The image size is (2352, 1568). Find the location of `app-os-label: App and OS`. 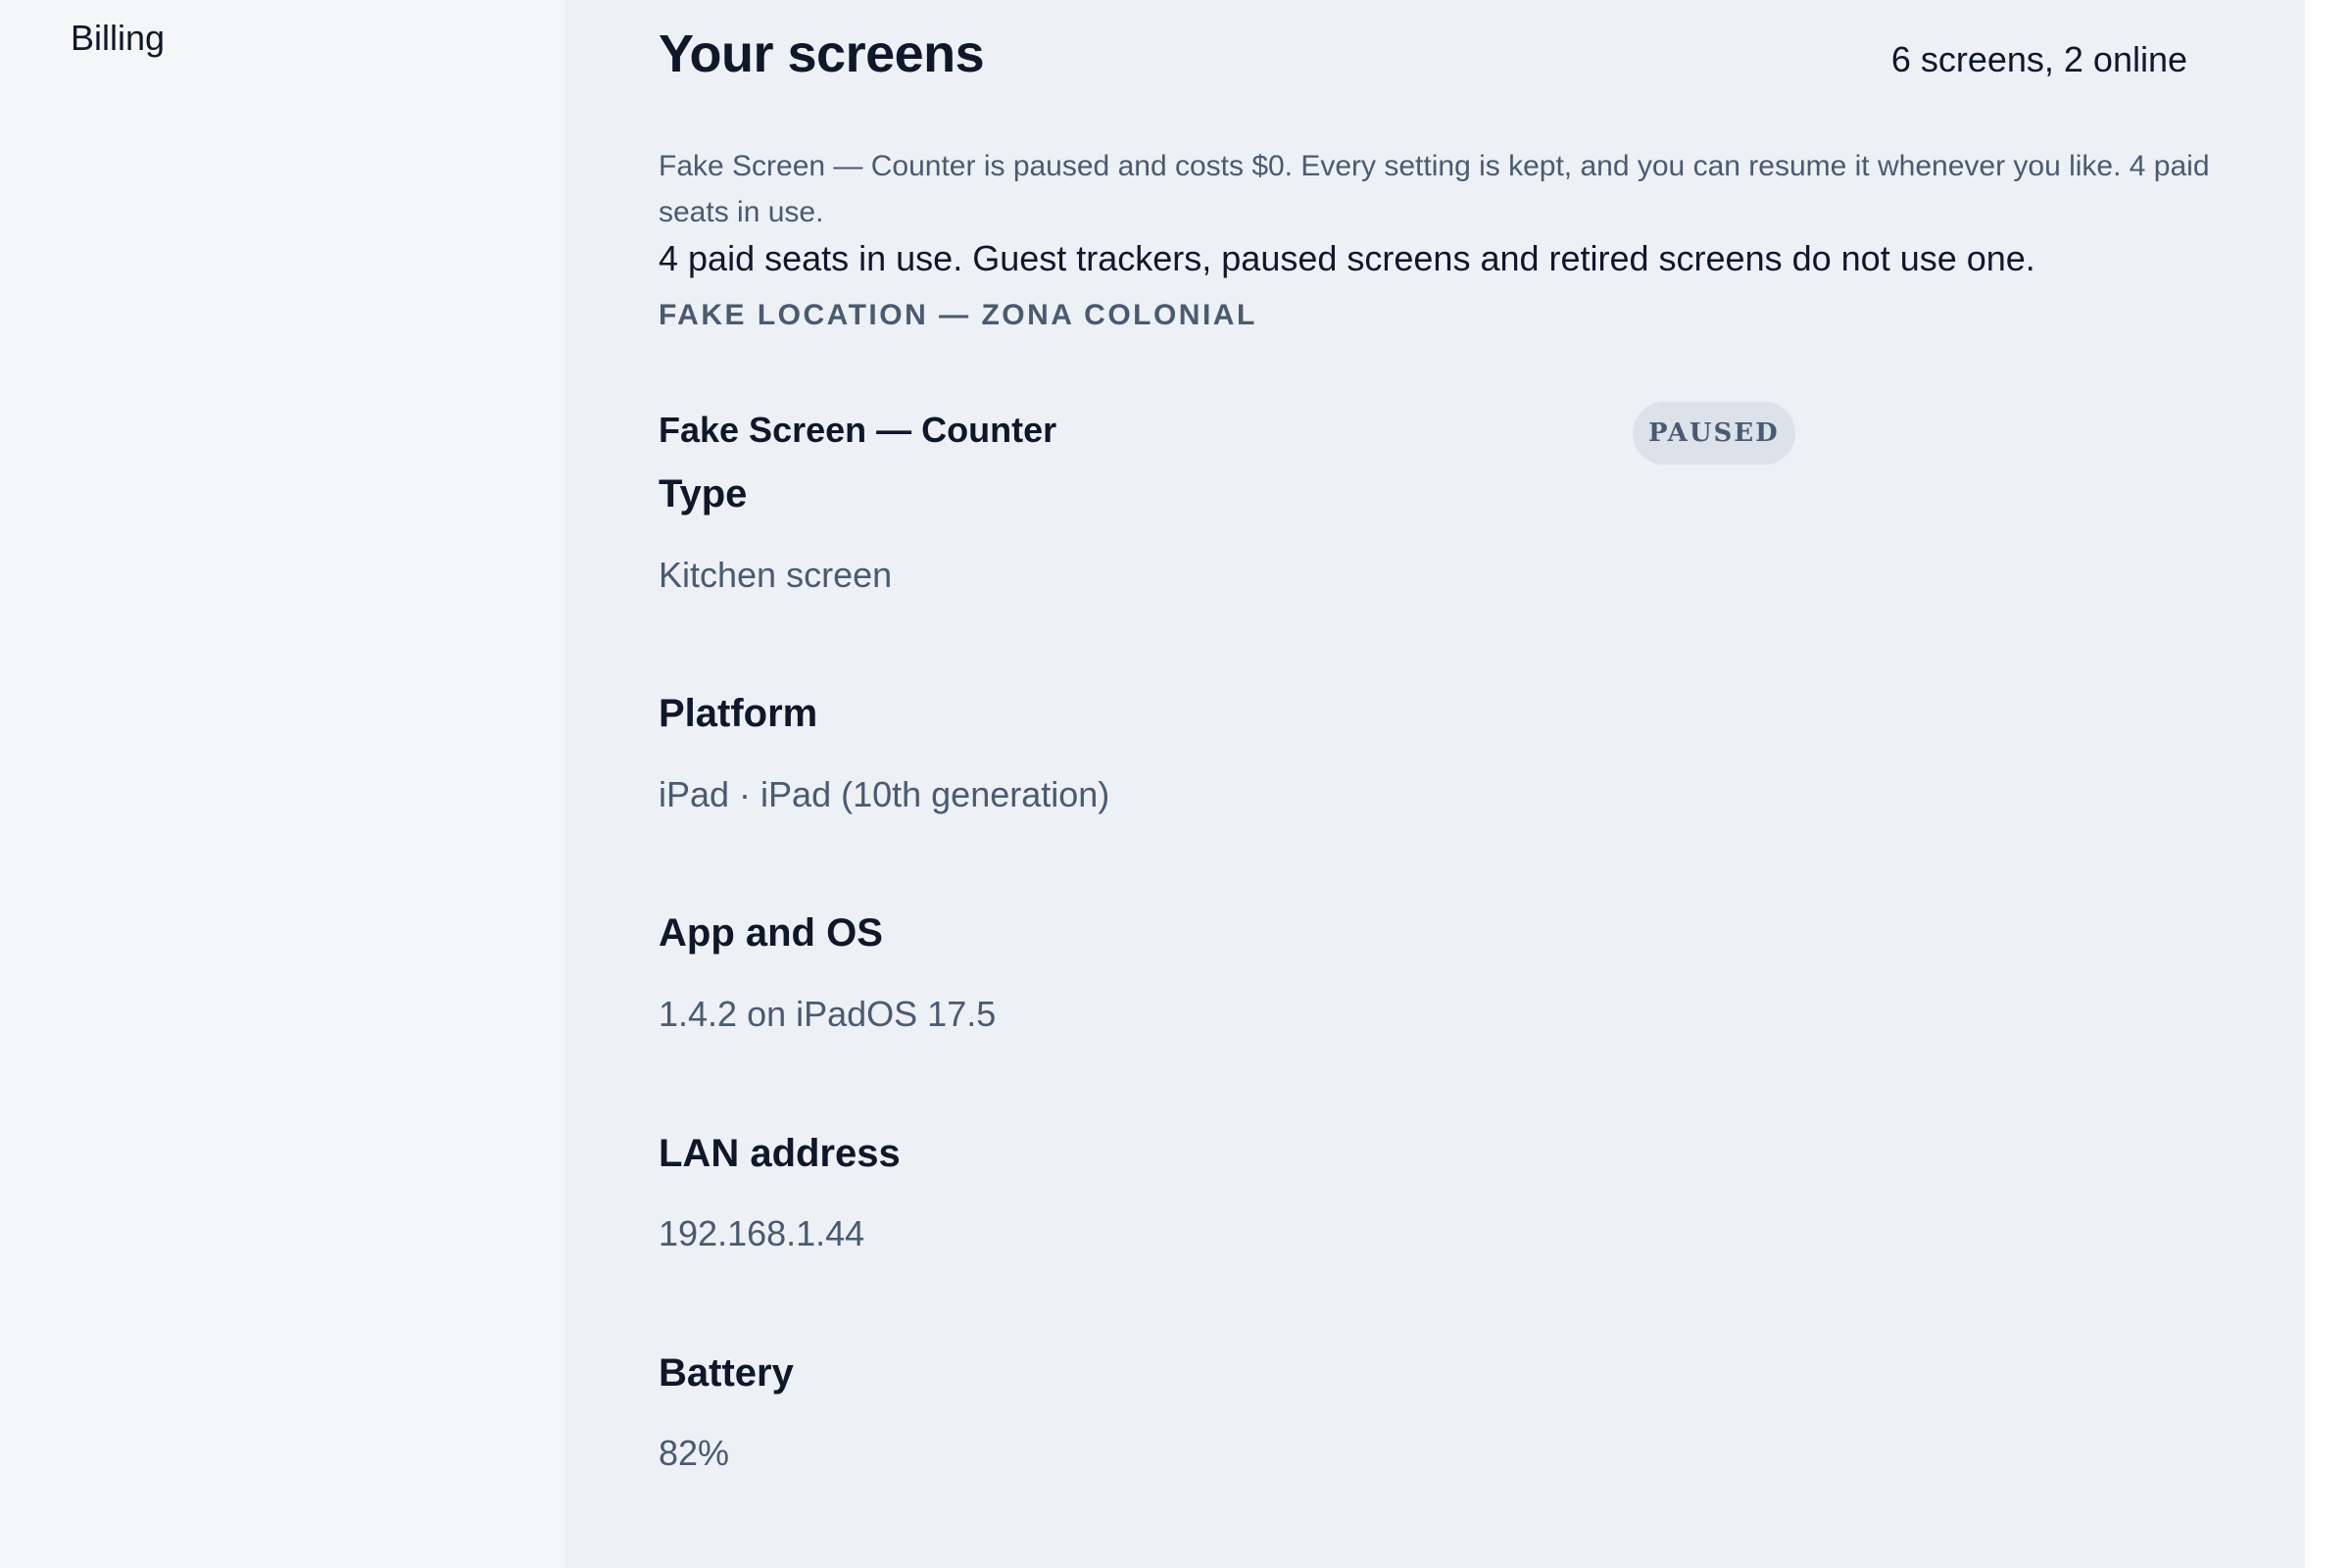

app-os-label: App and OS is located at coordinates (771, 933).